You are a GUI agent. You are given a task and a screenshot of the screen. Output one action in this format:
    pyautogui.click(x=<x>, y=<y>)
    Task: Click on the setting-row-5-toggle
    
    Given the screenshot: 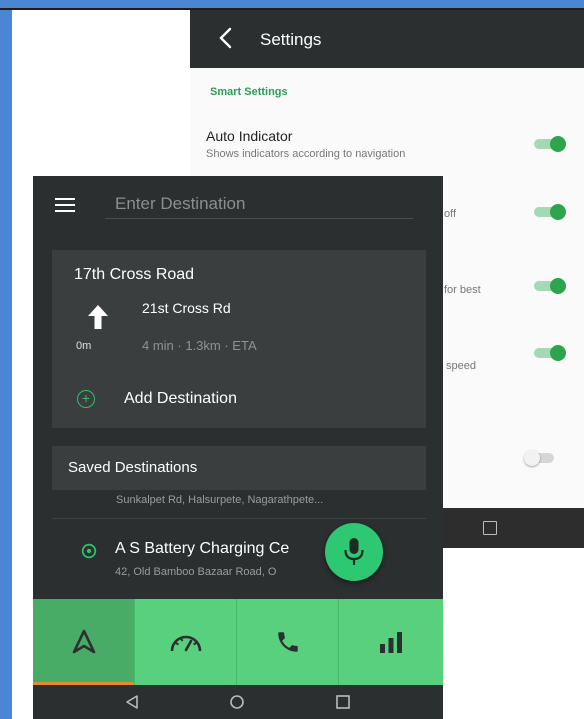 What is the action you would take?
    pyautogui.click(x=541, y=458)
    